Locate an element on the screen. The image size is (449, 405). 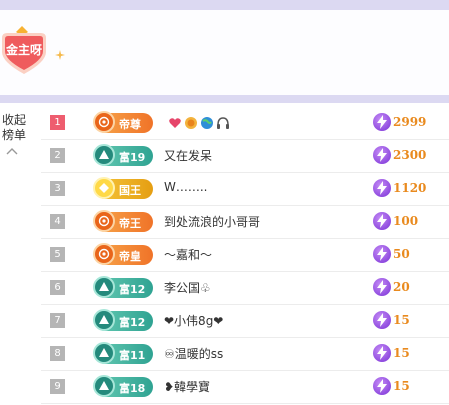
level-badge: 富11 is located at coordinates (123, 353).